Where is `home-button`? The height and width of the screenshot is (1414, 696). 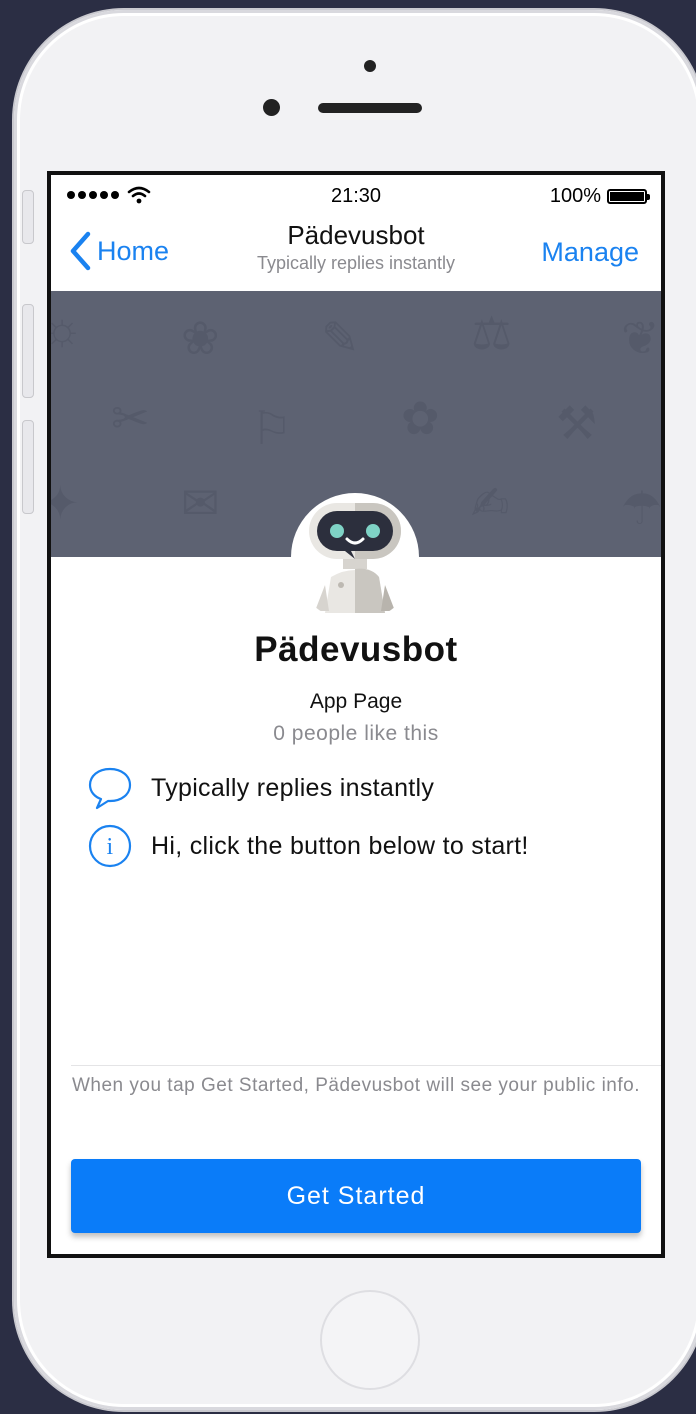 home-button is located at coordinates (370, 1340).